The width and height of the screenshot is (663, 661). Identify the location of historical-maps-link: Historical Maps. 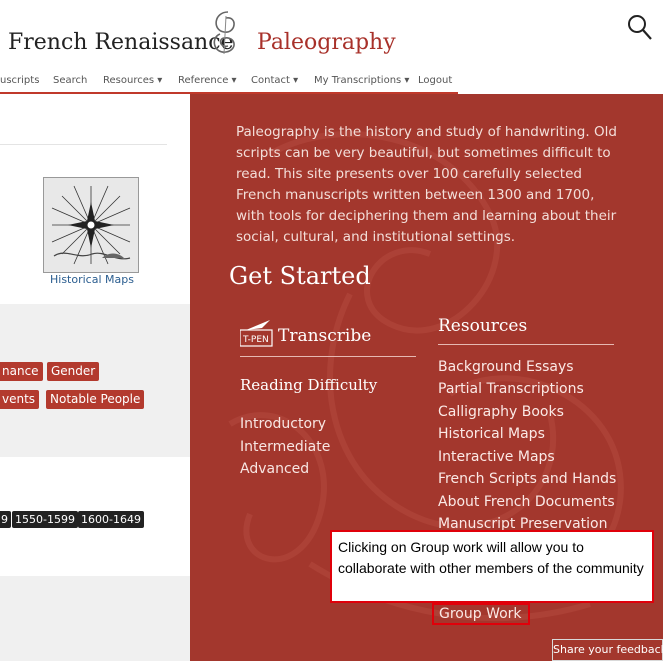
(92, 279).